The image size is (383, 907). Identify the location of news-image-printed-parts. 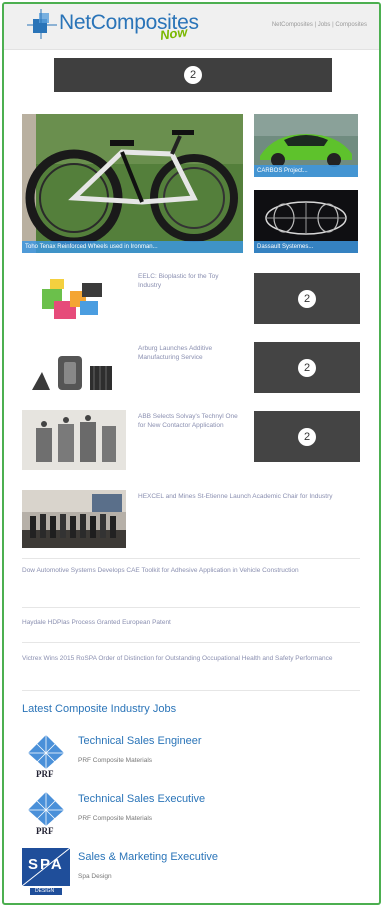
(72, 373).